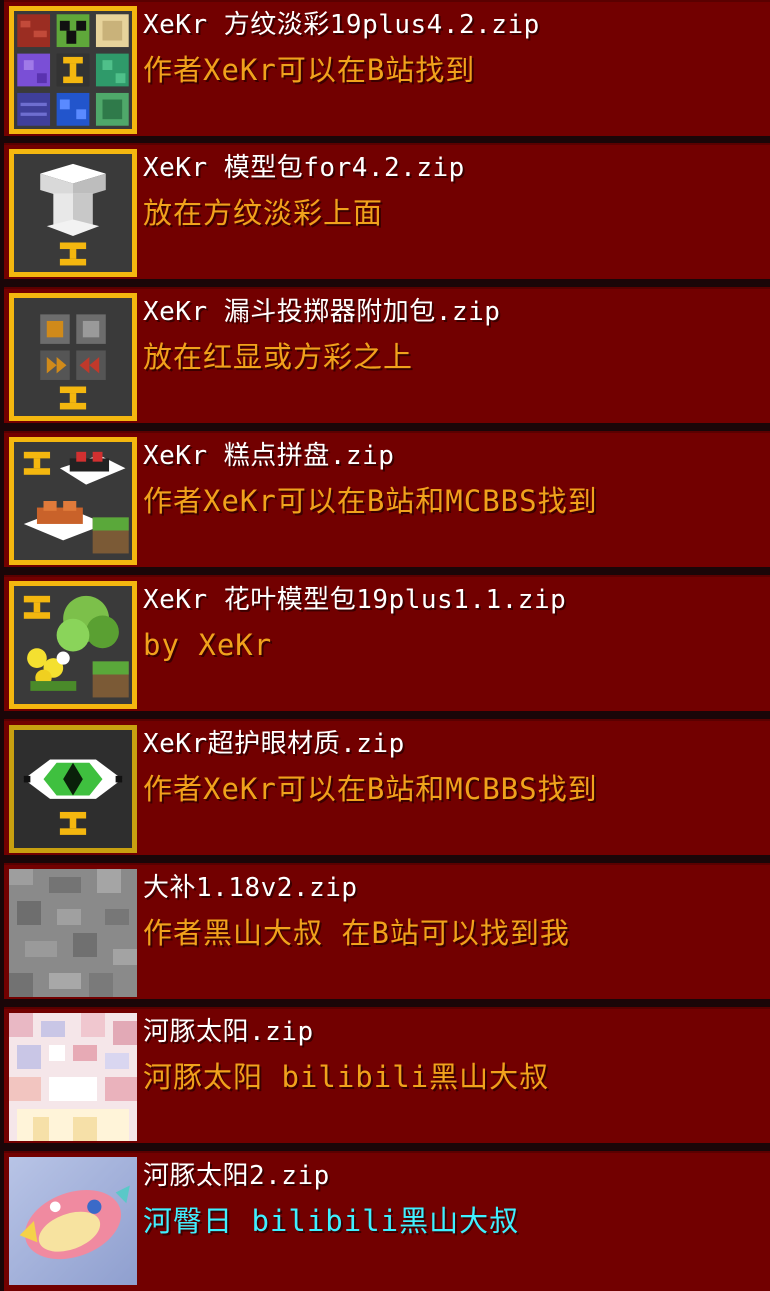 This screenshot has height=1291, width=770. What do you see at coordinates (304, 168) in the screenshot?
I see `pack-title: XeKr 模型包for4.2.zip` at bounding box center [304, 168].